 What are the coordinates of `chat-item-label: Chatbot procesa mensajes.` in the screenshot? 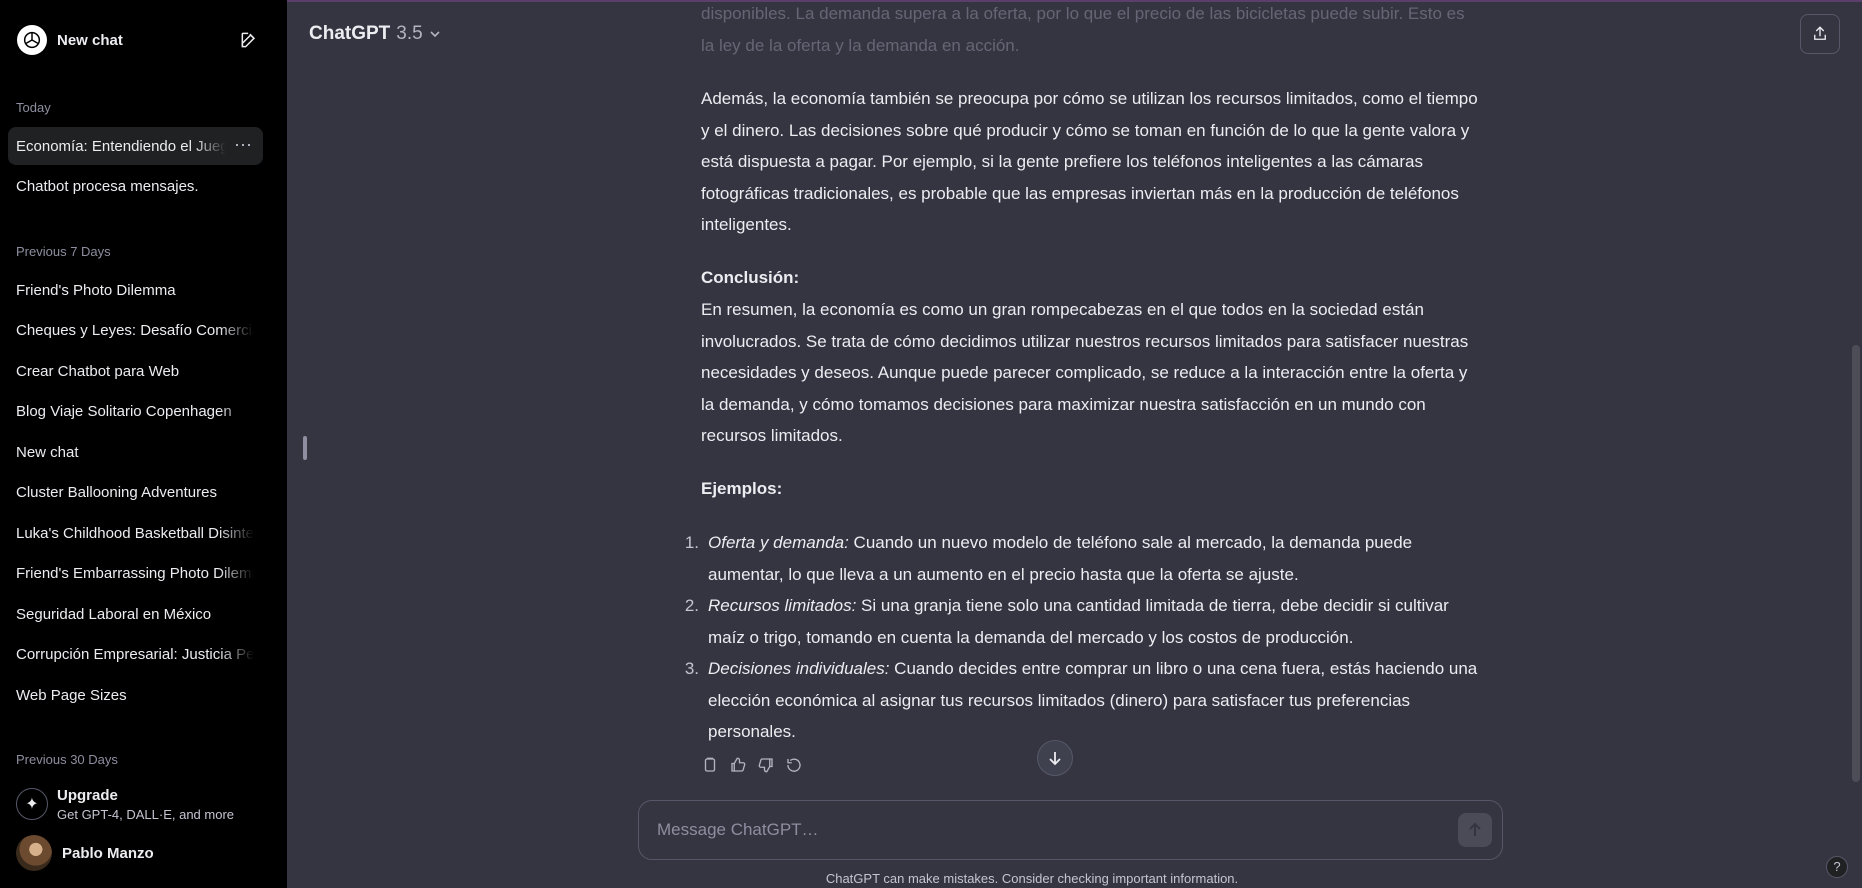 It's located at (107, 186).